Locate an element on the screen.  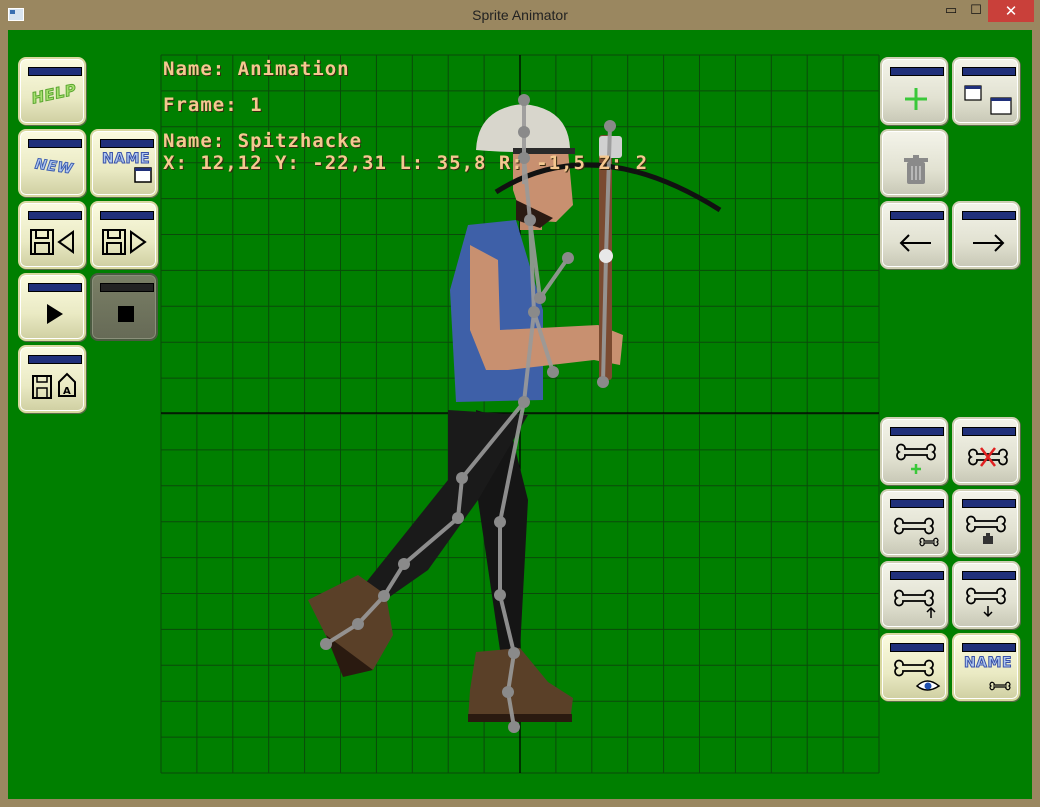
delete-bone-button is located at coordinates (986, 451).